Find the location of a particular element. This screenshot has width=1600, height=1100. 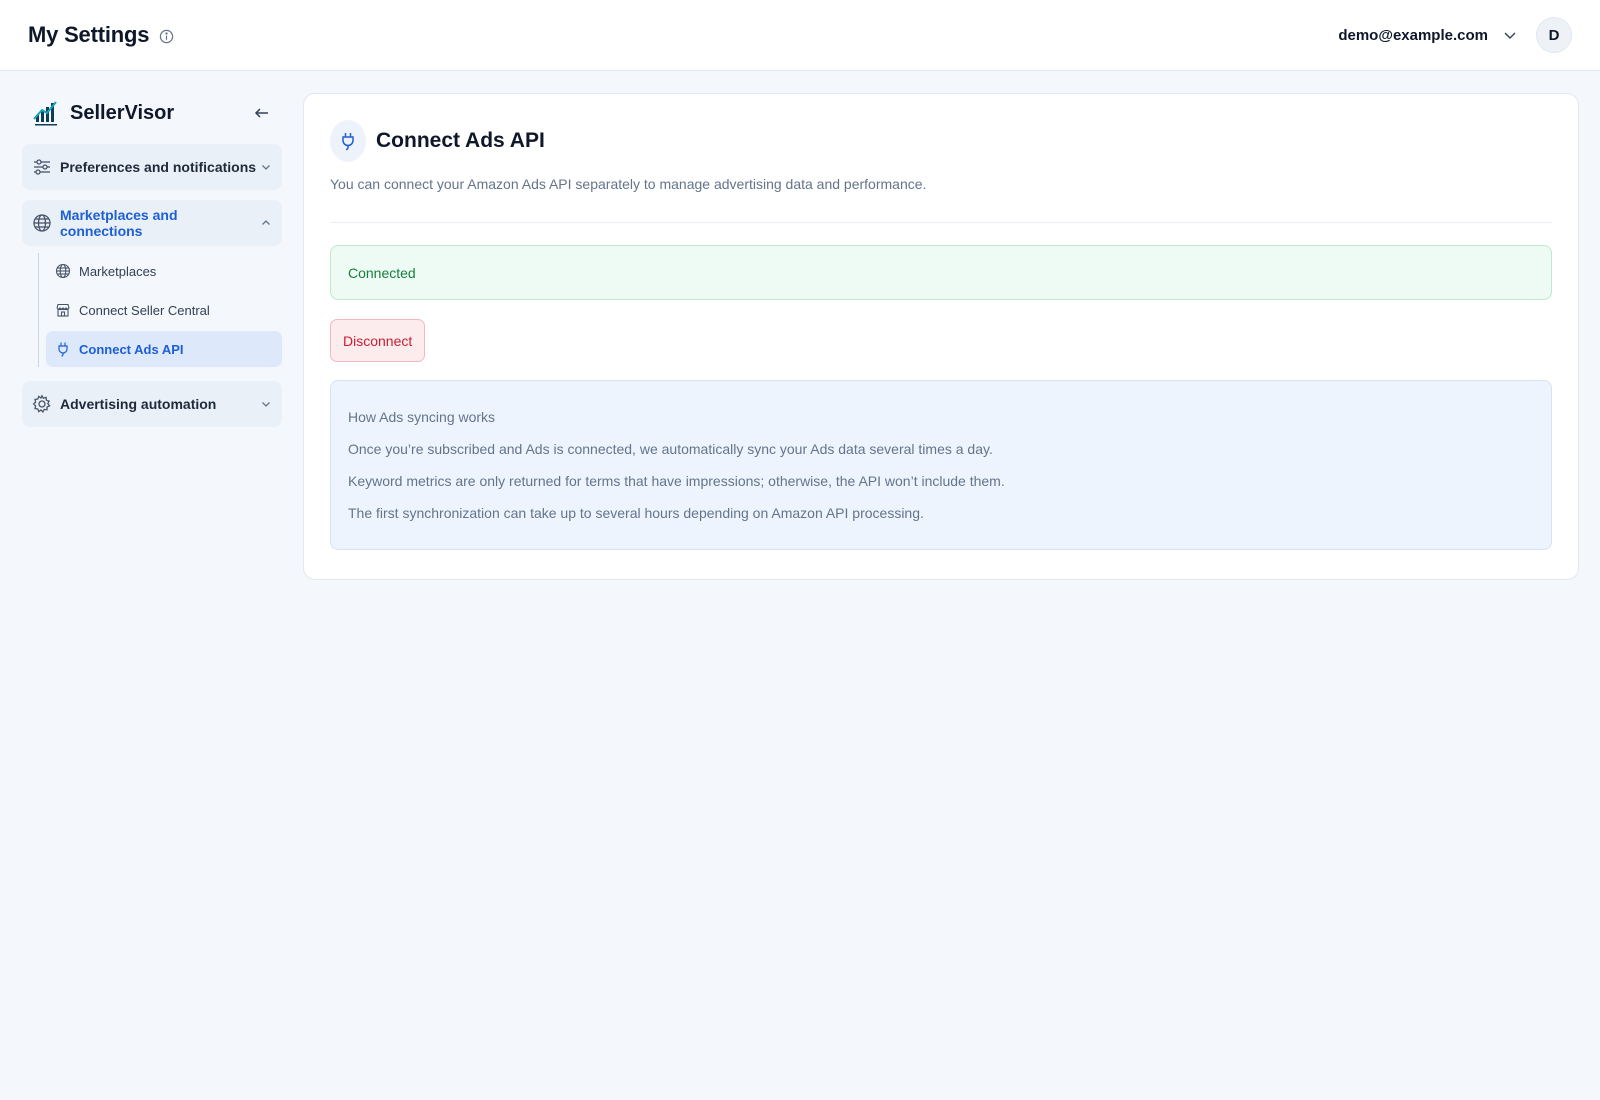

nav-group-advertising-header: Advertising automation is located at coordinates (124, 404).